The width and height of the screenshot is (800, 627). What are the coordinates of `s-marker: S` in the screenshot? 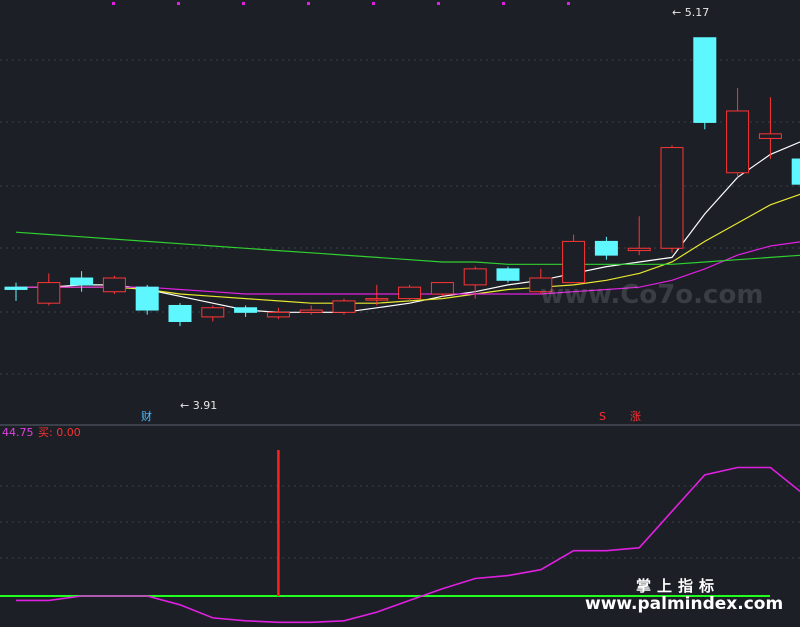 It's located at (602, 416).